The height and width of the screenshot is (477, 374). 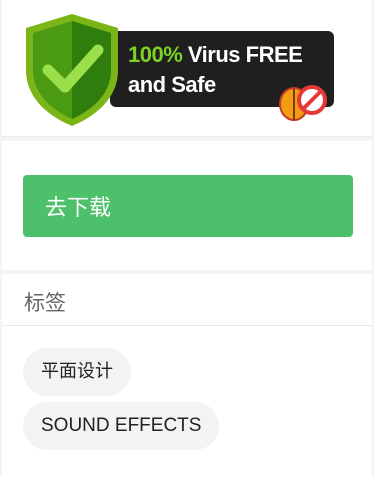 What do you see at coordinates (187, 325) in the screenshot?
I see `divider` at bounding box center [187, 325].